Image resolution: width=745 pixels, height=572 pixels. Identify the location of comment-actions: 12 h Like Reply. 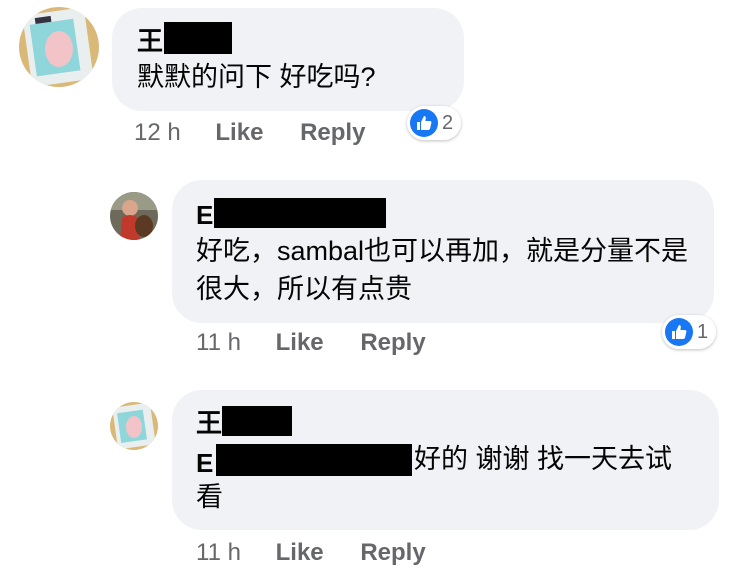
(249, 133).